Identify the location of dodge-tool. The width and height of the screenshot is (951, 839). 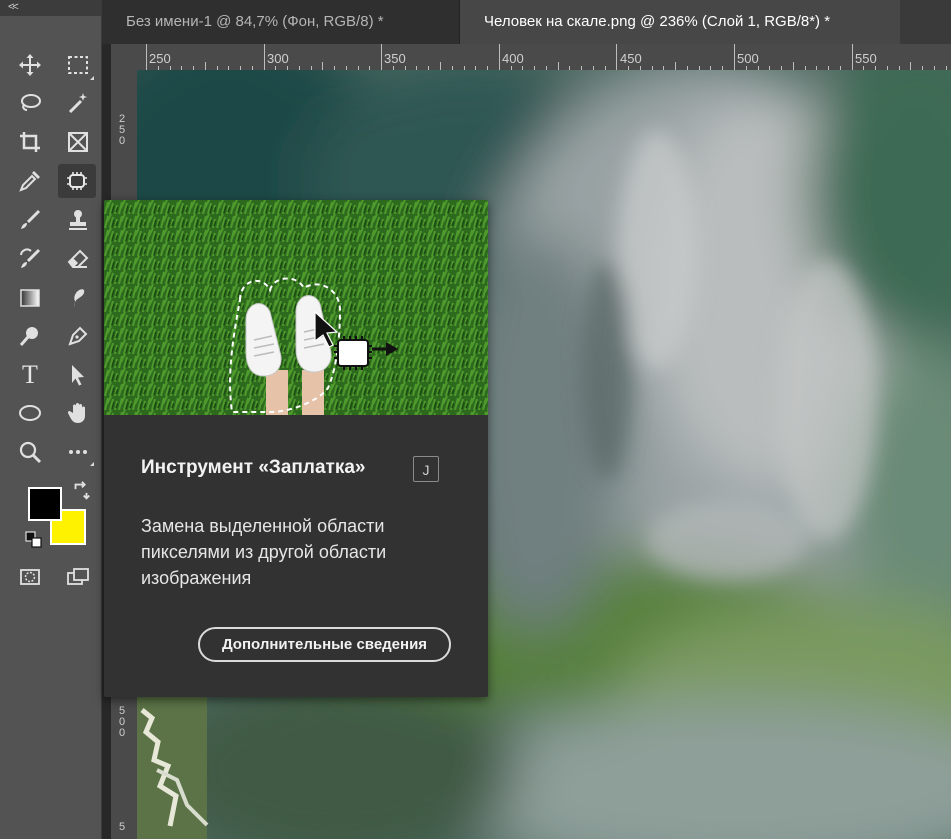
(30, 336).